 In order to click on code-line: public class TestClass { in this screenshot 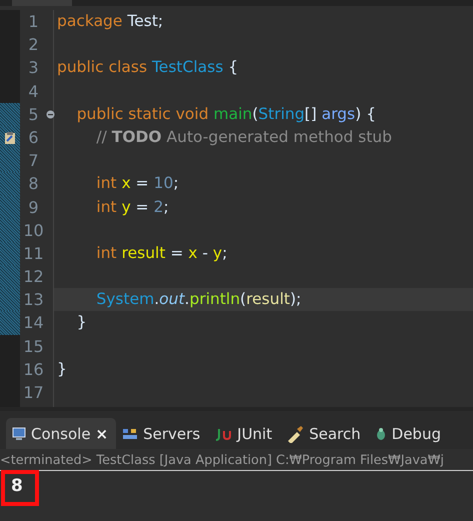, I will do `click(148, 67)`.